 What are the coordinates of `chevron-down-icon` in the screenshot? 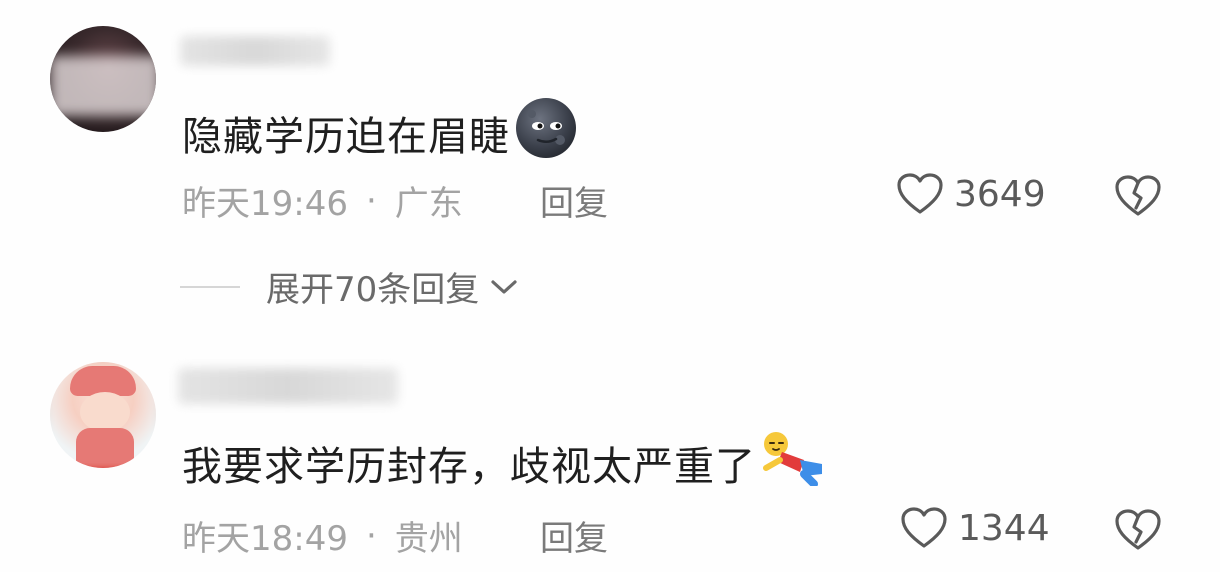 It's located at (504, 286).